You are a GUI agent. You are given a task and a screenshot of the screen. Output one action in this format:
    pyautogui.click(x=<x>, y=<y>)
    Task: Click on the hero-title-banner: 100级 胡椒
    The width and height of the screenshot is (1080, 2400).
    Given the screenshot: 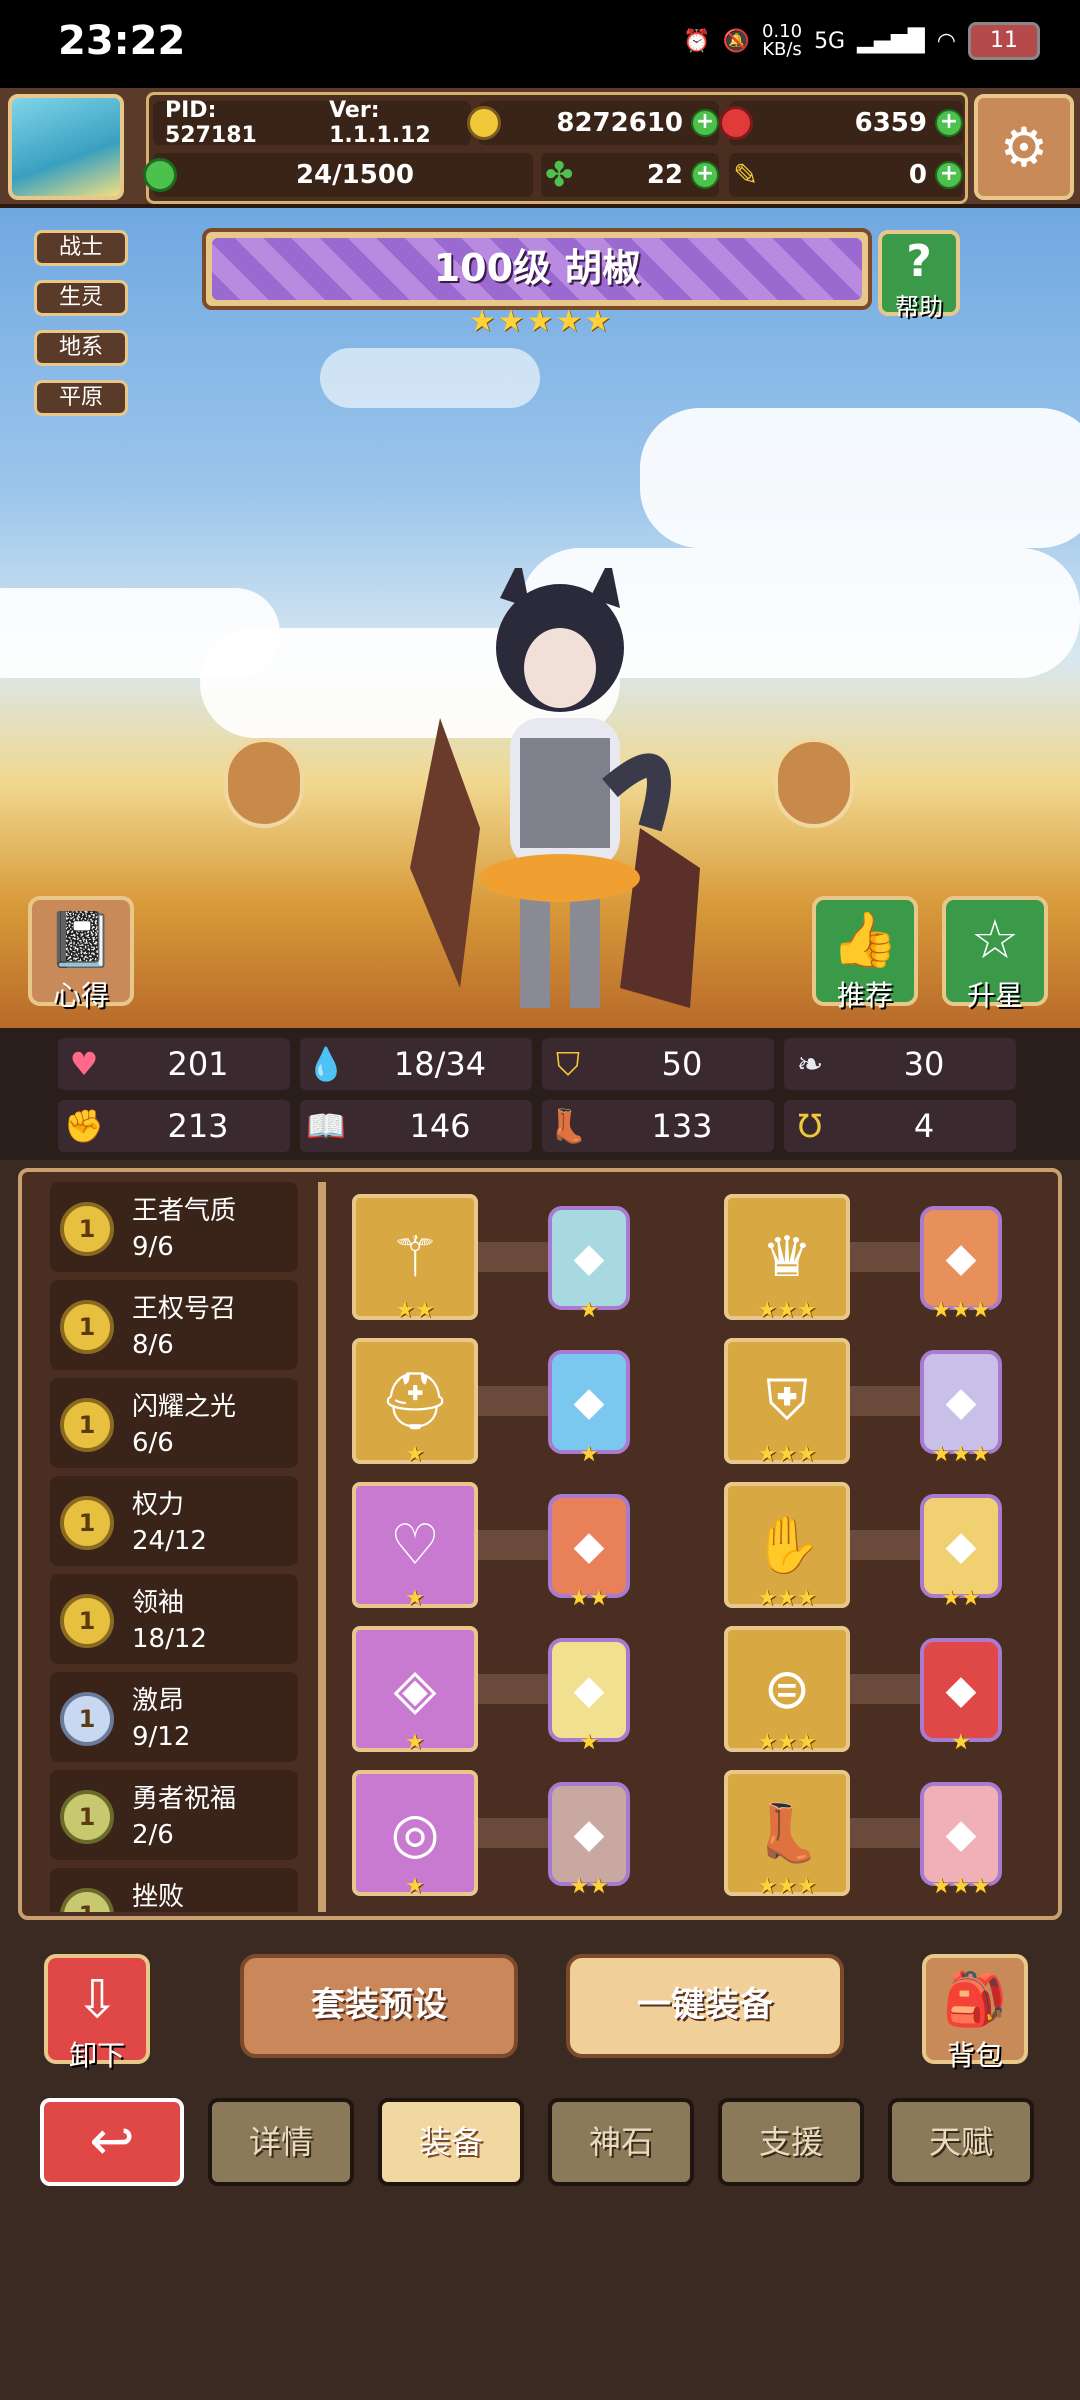 What is the action you would take?
    pyautogui.click(x=537, y=269)
    